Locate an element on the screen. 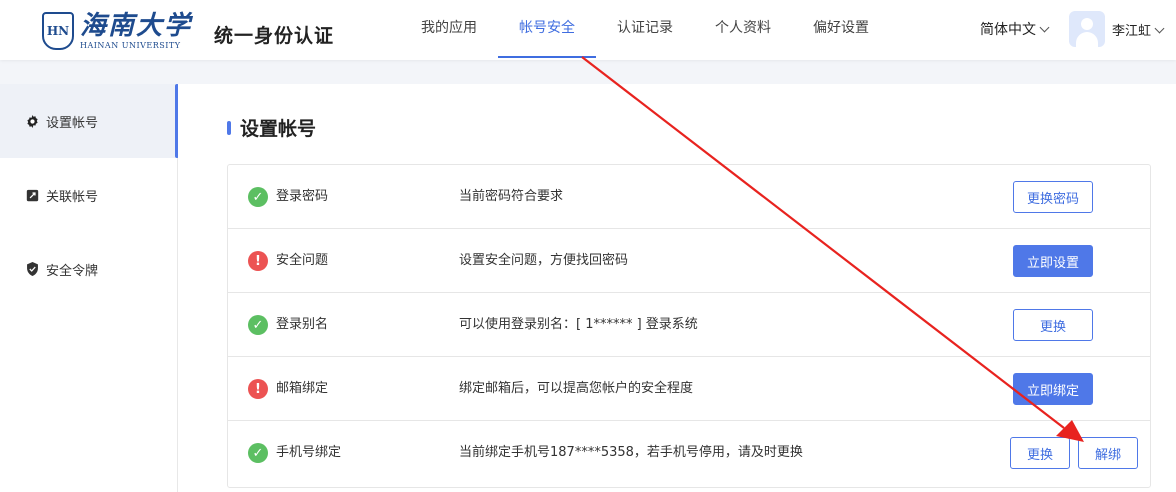 The width and height of the screenshot is (1176, 492). sidebar-item-label: 安全令牌 is located at coordinates (72, 271).